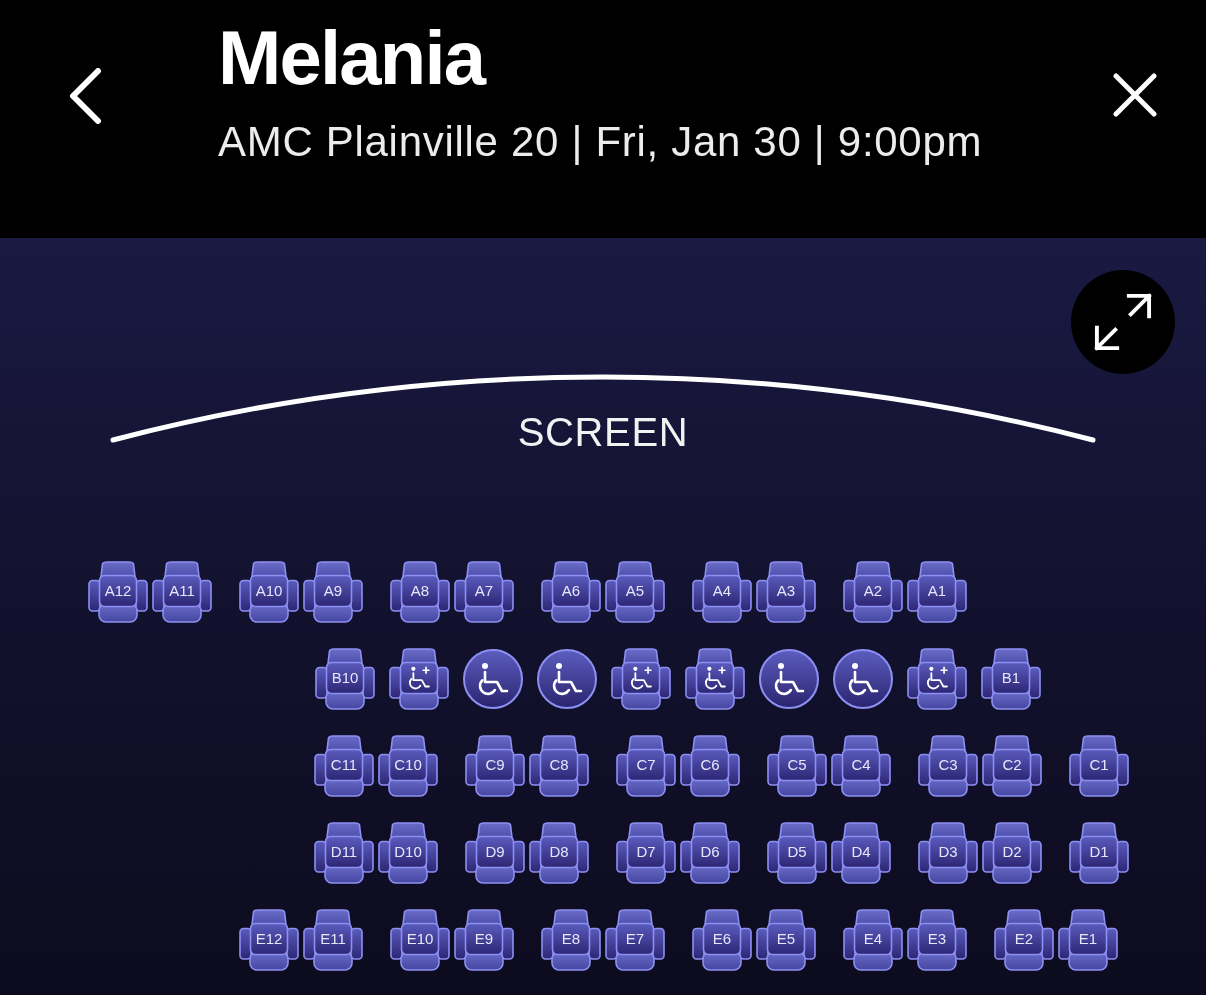  Describe the element at coordinates (1123, 322) in the screenshot. I see `expand-icon` at that location.